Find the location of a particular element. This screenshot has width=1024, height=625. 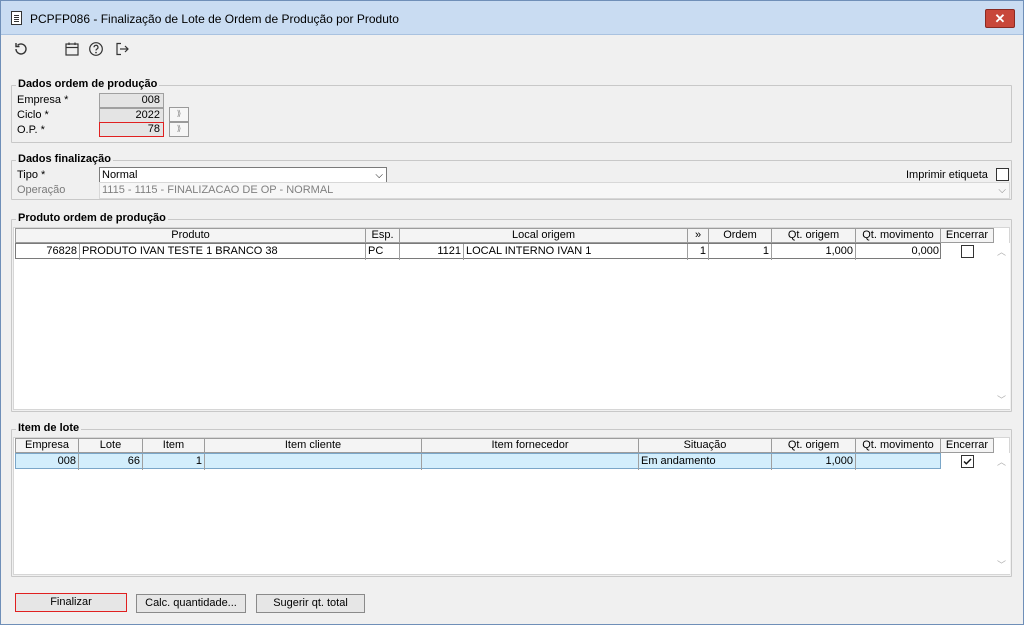

finalizar-label: Finalizar is located at coordinates (71, 602).